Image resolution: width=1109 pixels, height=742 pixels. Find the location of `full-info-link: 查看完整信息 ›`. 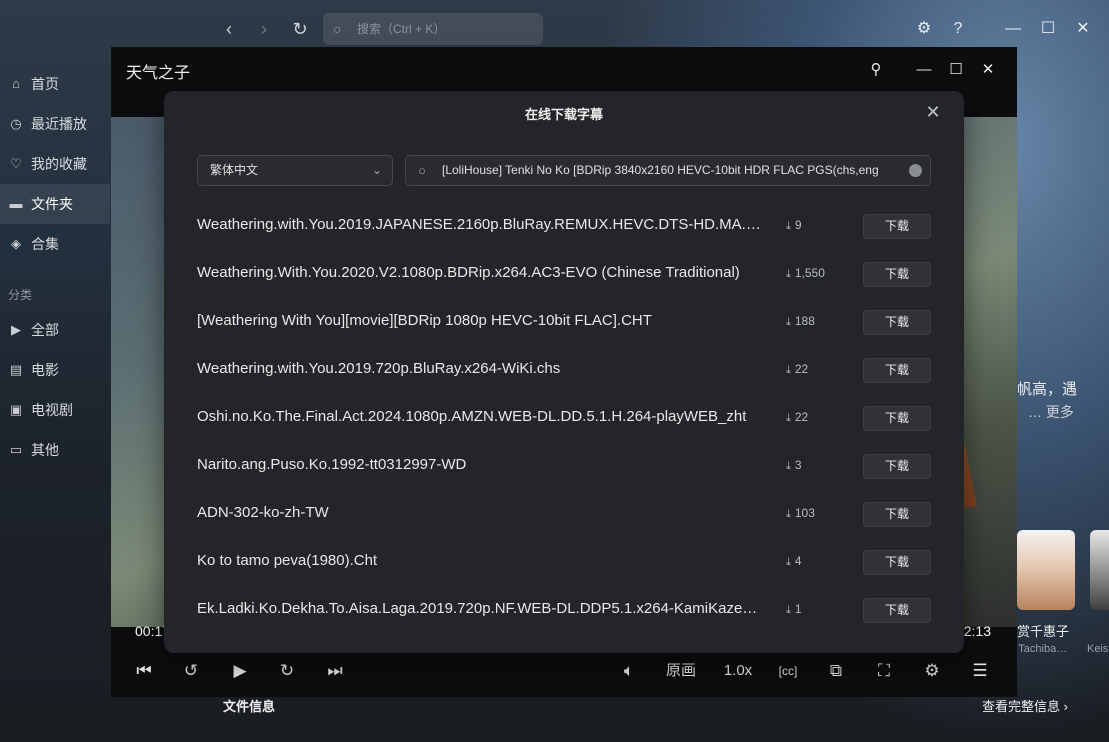

full-info-link: 查看完整信息 › is located at coordinates (1025, 705).